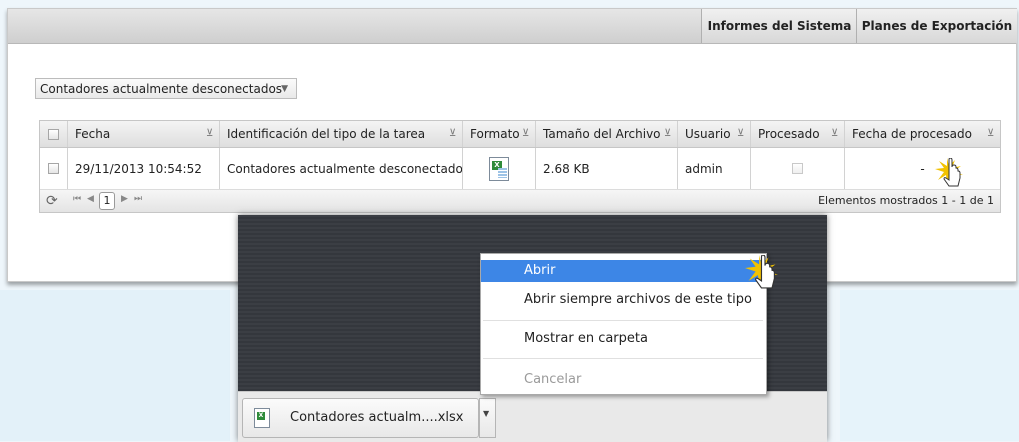  I want to click on column-header-tipo: Identificación del tipo de la tarea ⊻, so click(341, 134).